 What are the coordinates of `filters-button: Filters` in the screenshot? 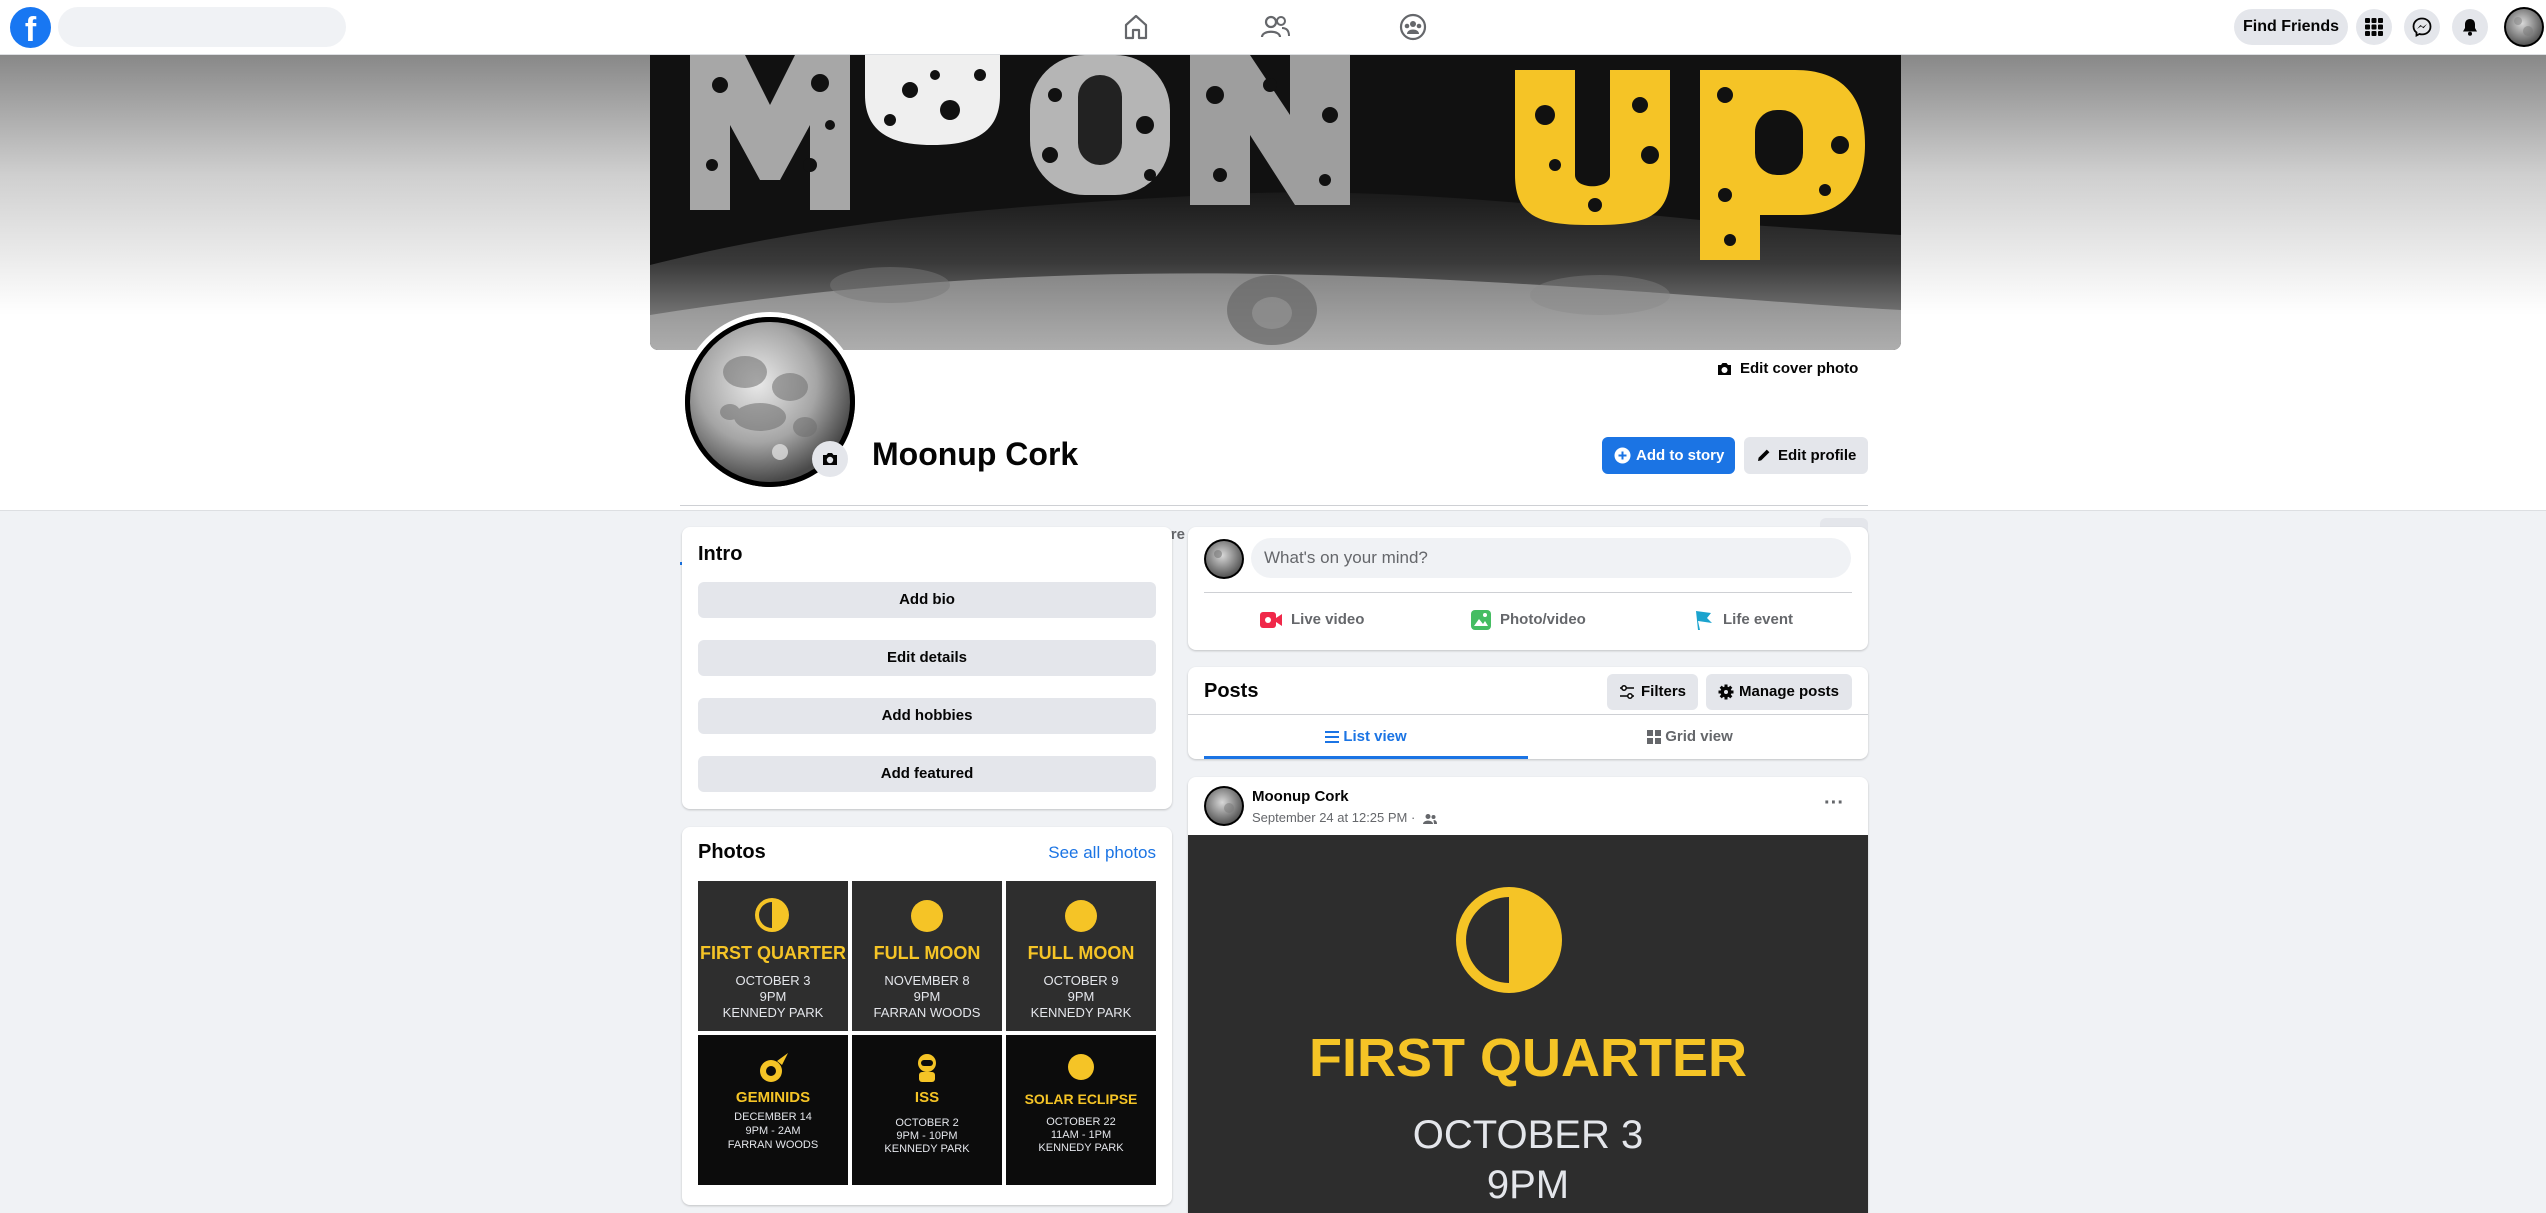 It's located at (1652, 692).